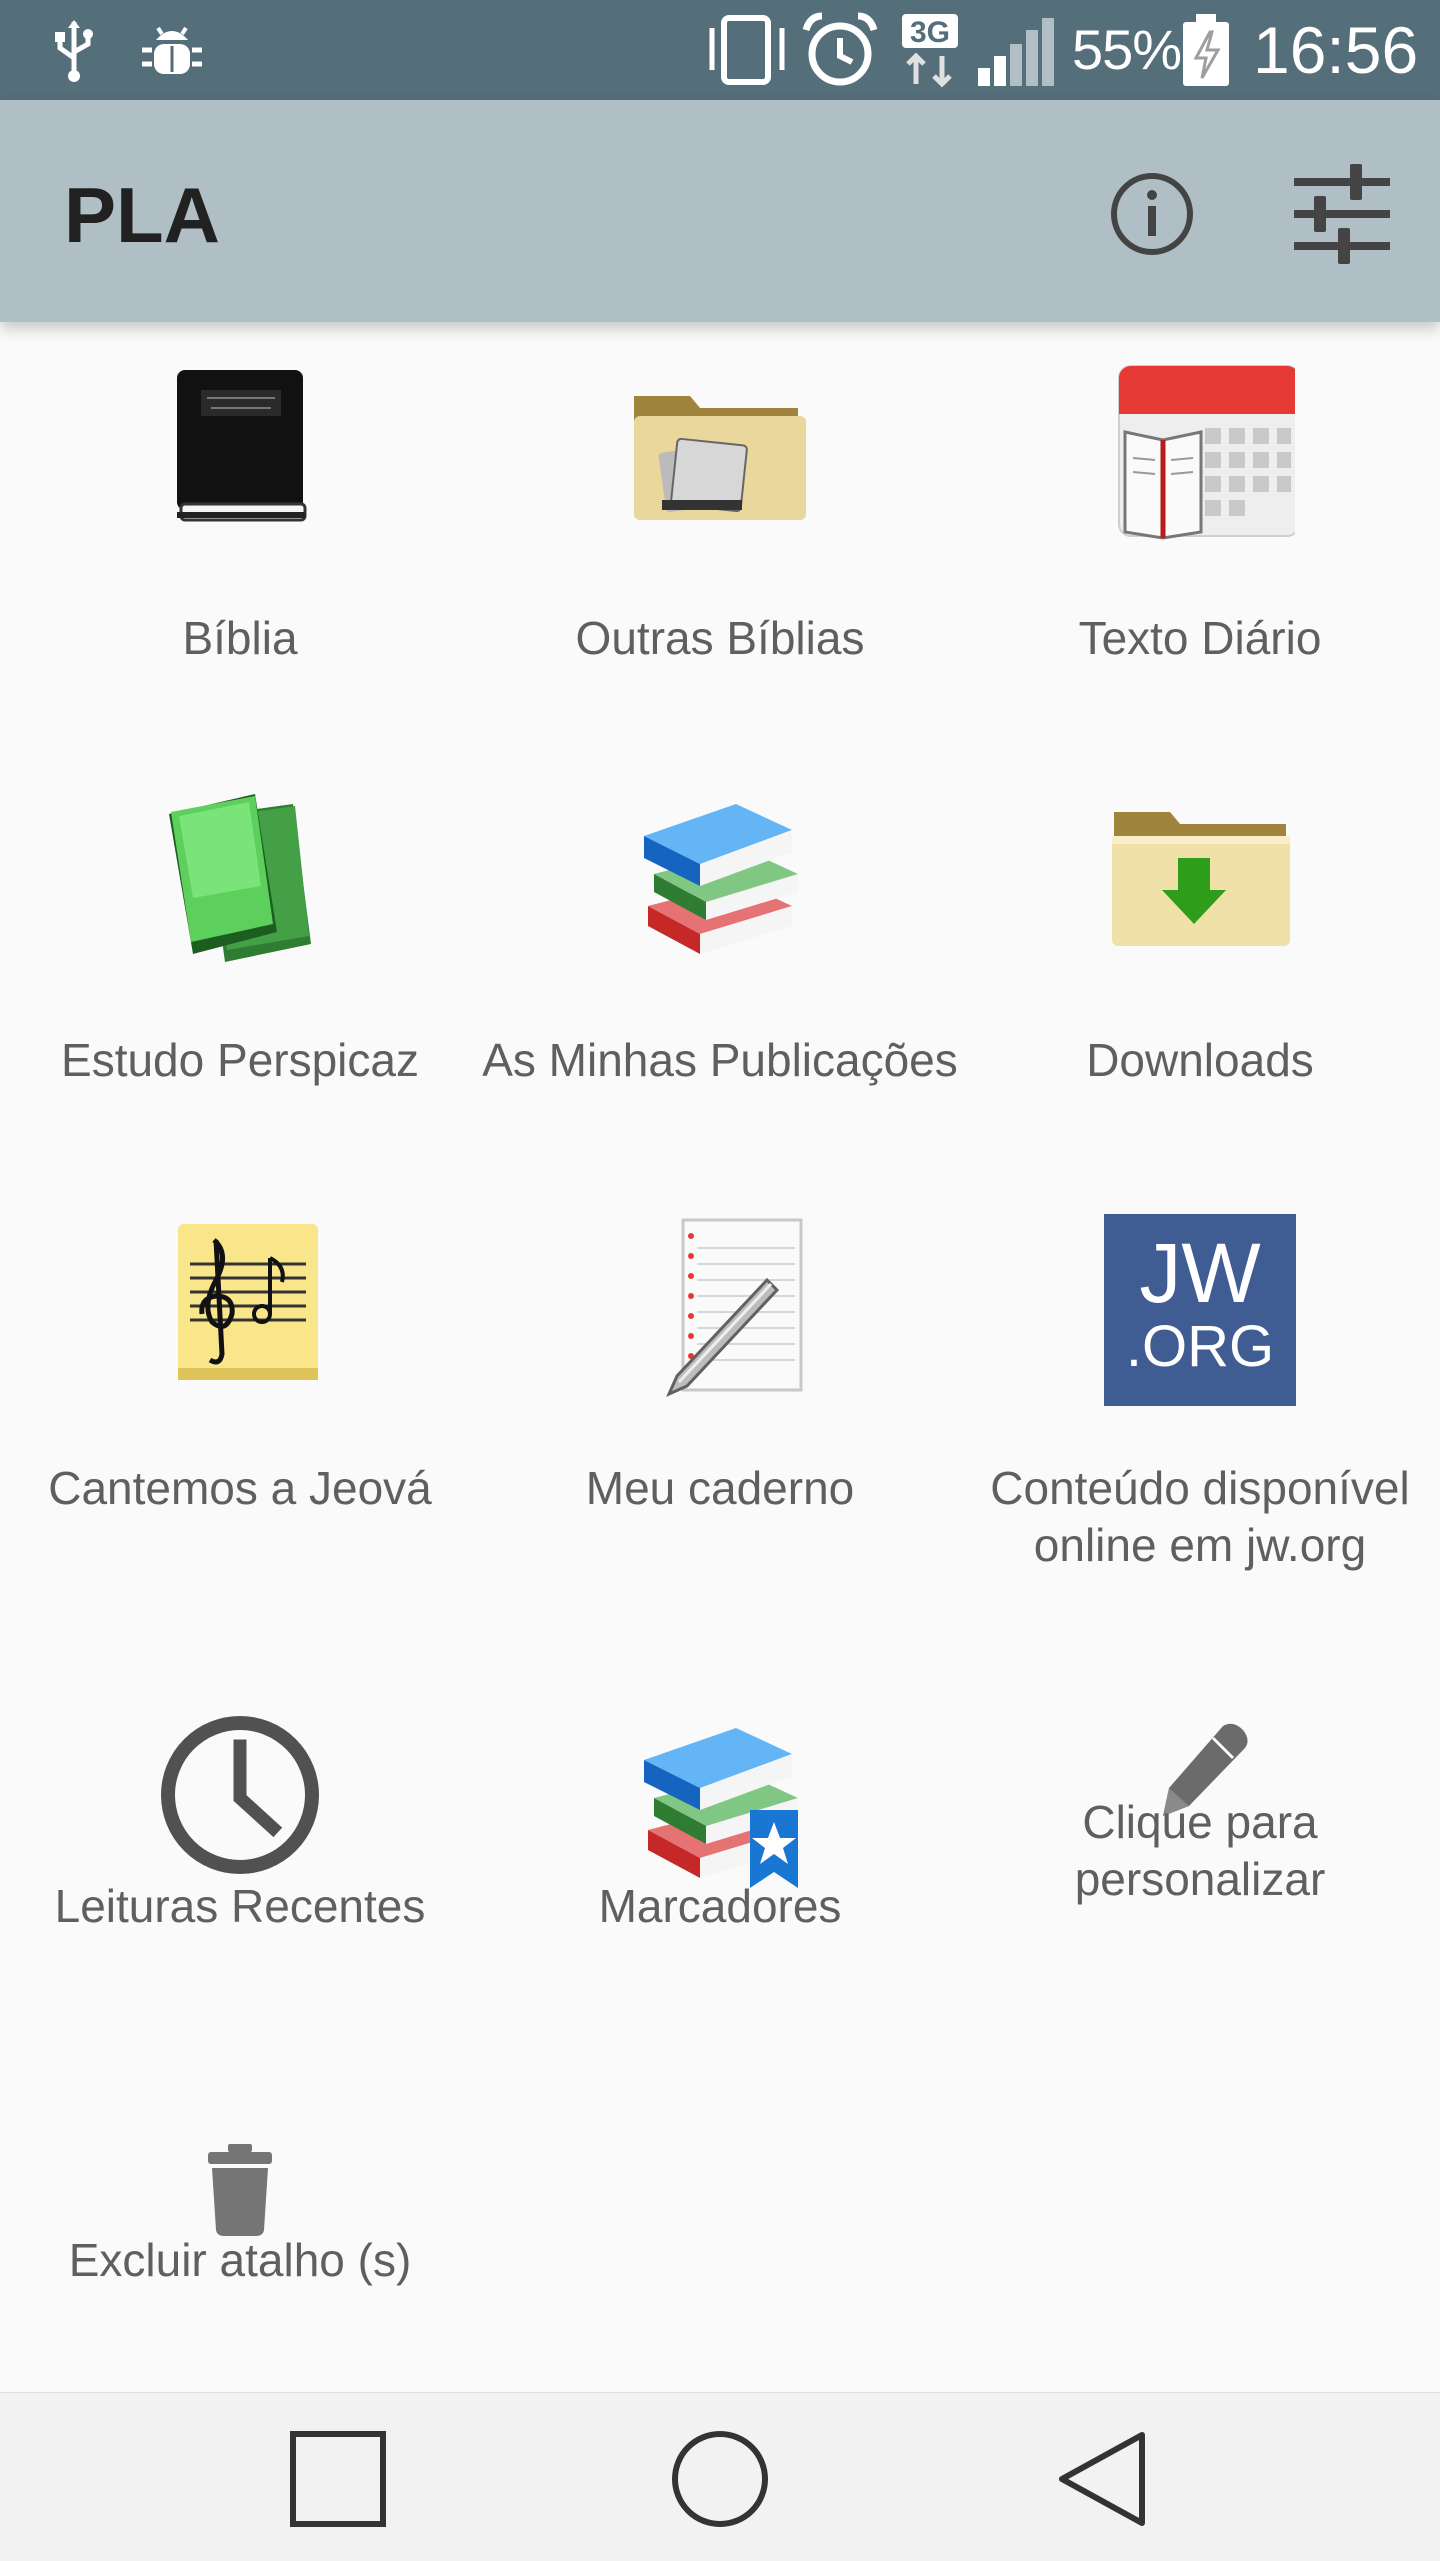 This screenshot has width=1440, height=2561. I want to click on bible-book-icon, so click(242, 446).